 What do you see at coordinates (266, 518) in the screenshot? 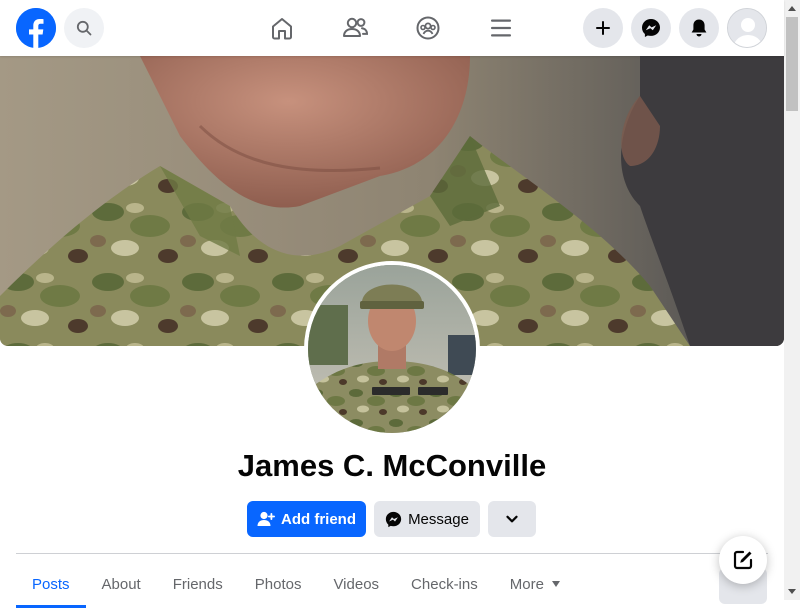
I see `add-friend-icon` at bounding box center [266, 518].